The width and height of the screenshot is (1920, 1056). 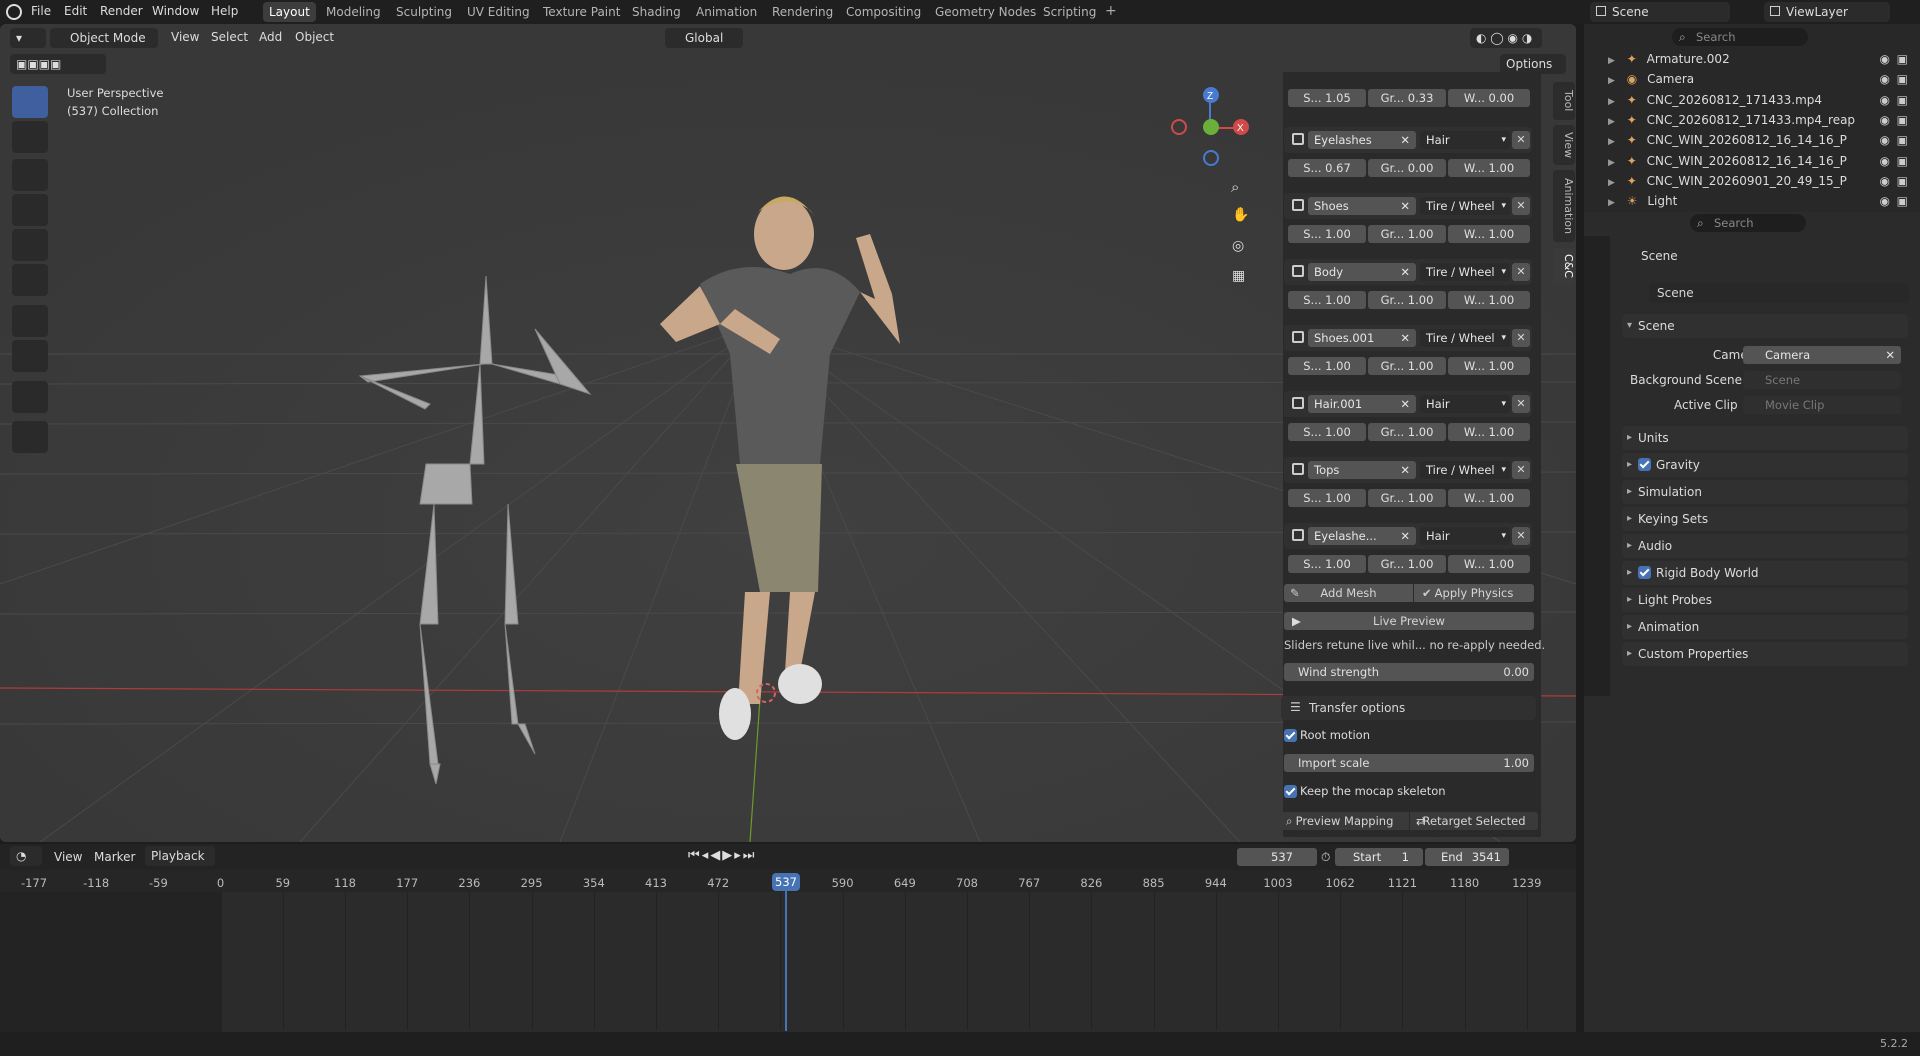 I want to click on scene-datablock-field: Scene, so click(x=1779, y=293).